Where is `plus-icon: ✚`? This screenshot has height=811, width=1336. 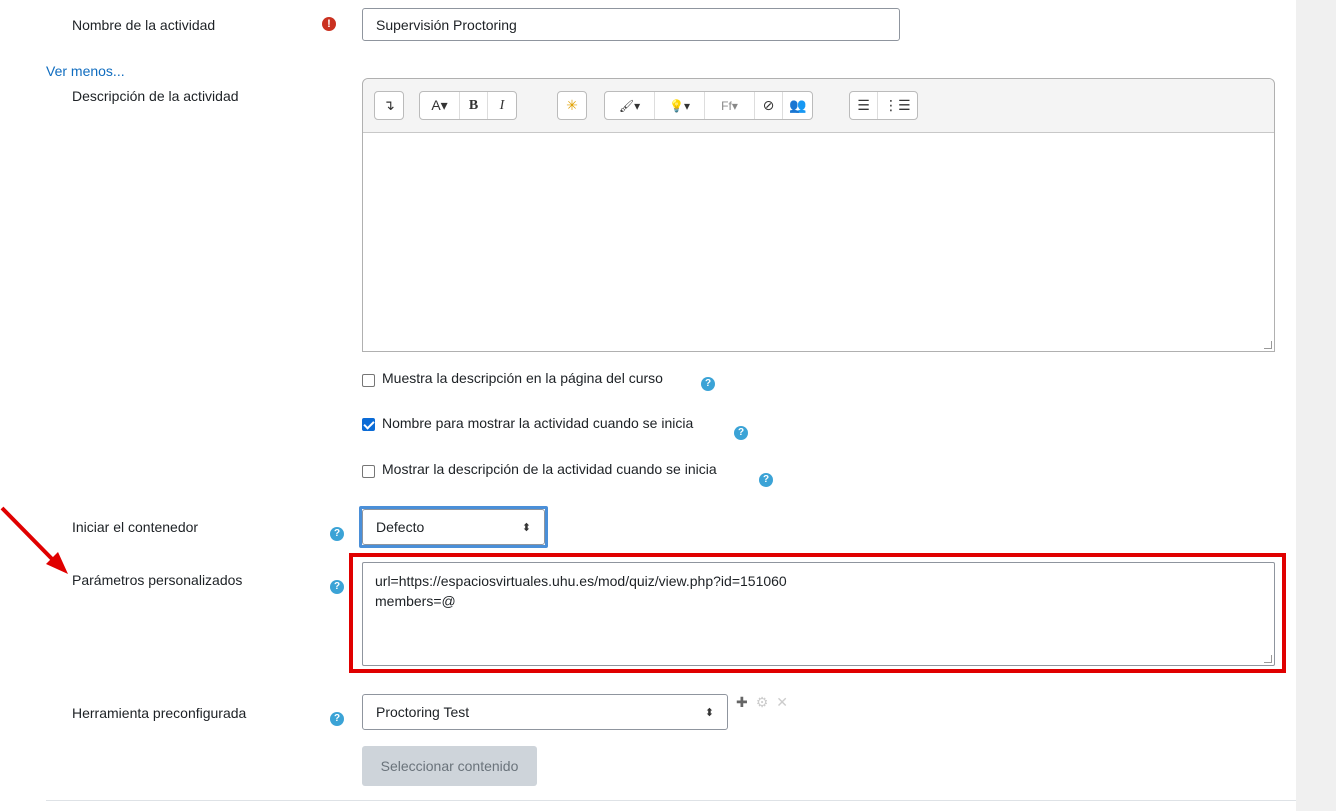 plus-icon: ✚ is located at coordinates (742, 702).